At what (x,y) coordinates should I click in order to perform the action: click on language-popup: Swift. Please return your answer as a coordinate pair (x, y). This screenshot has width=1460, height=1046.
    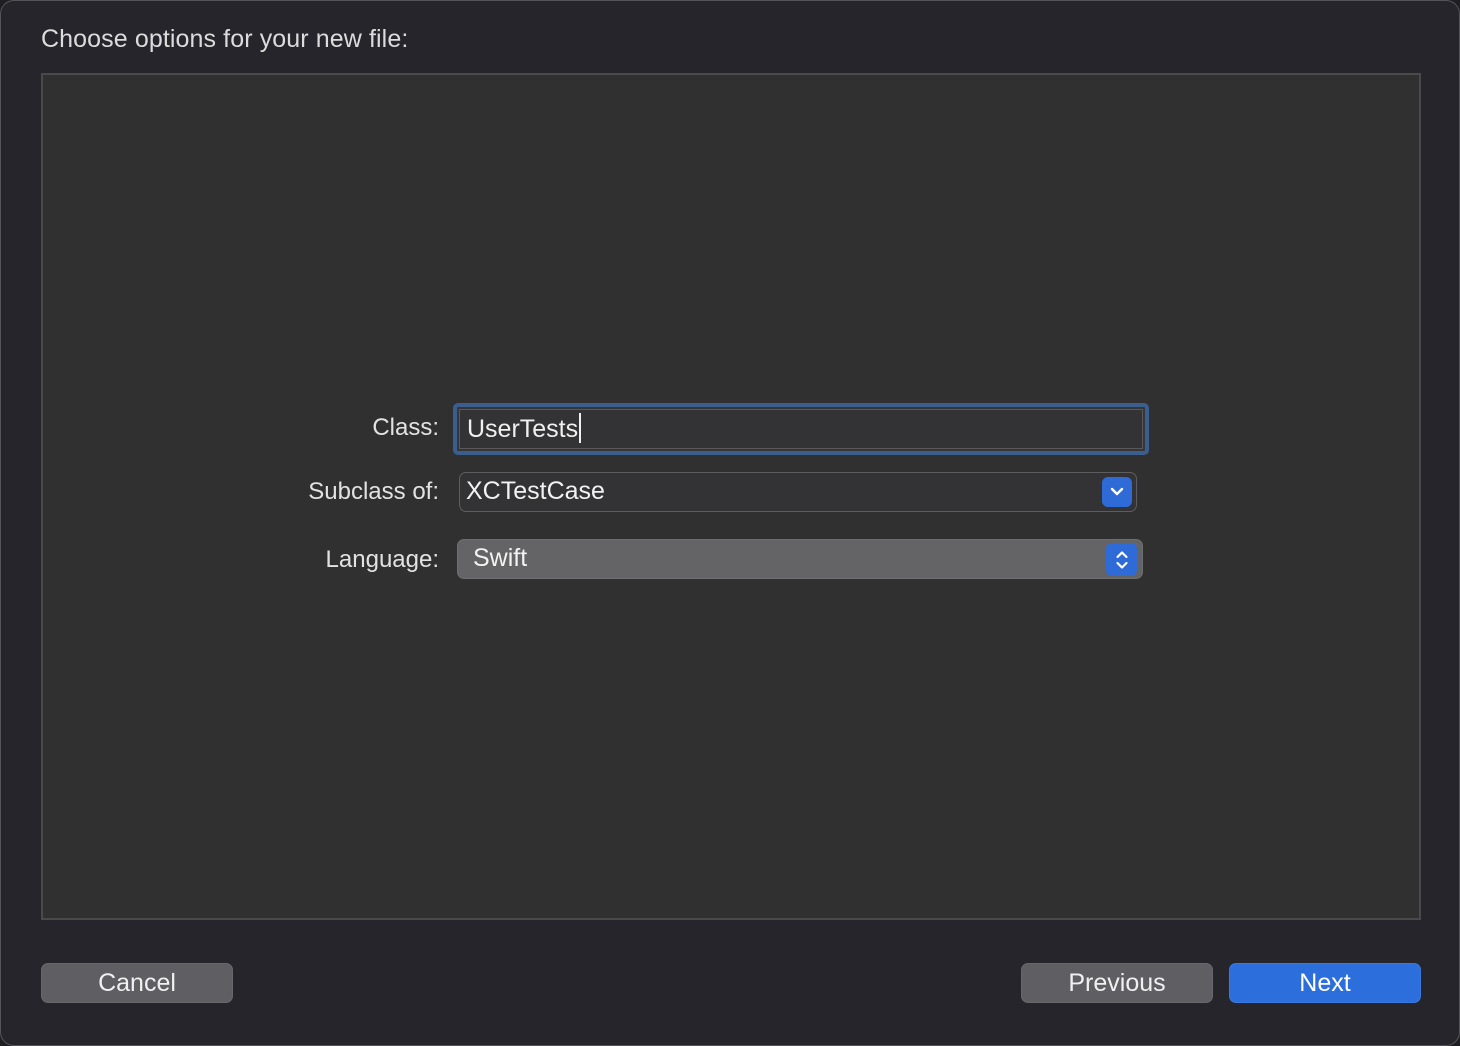
    Looking at the image, I should click on (800, 559).